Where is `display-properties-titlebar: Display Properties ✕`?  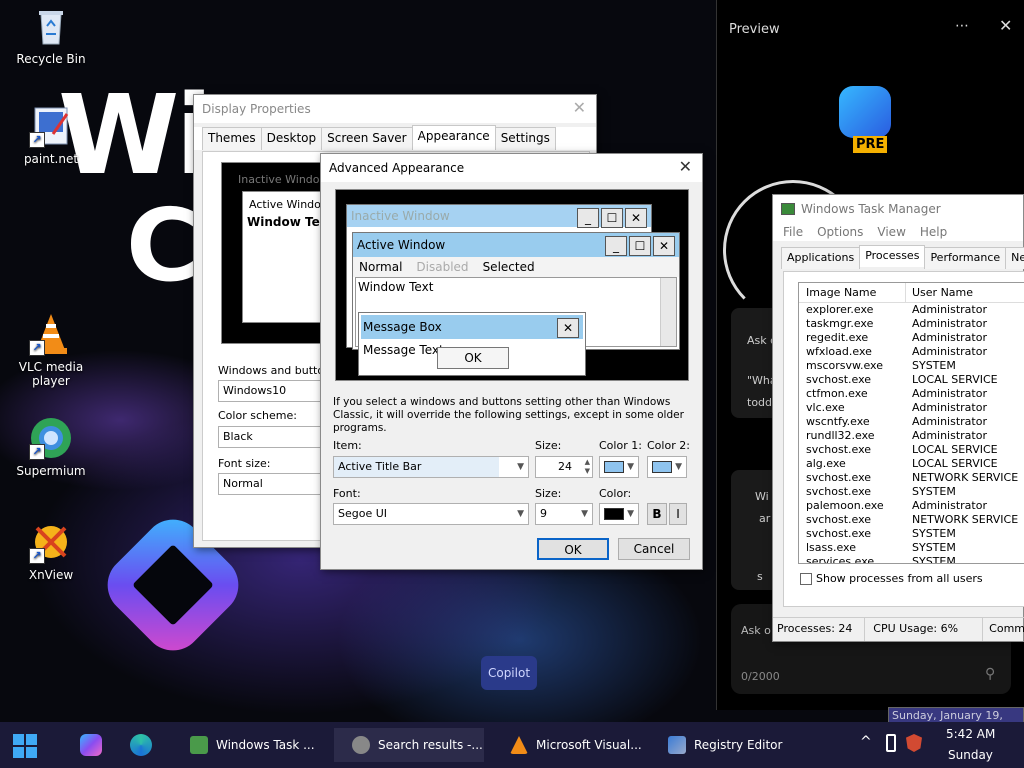
display-properties-titlebar: Display Properties ✕ is located at coordinates (395, 109).